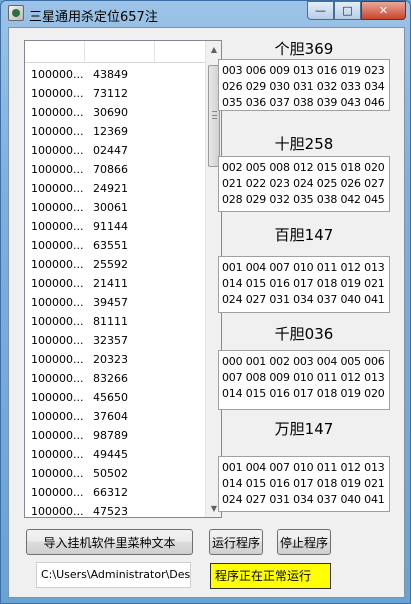 The image size is (411, 604). What do you see at coordinates (110, 435) in the screenshot?
I see `row-number-cell: 98789` at bounding box center [110, 435].